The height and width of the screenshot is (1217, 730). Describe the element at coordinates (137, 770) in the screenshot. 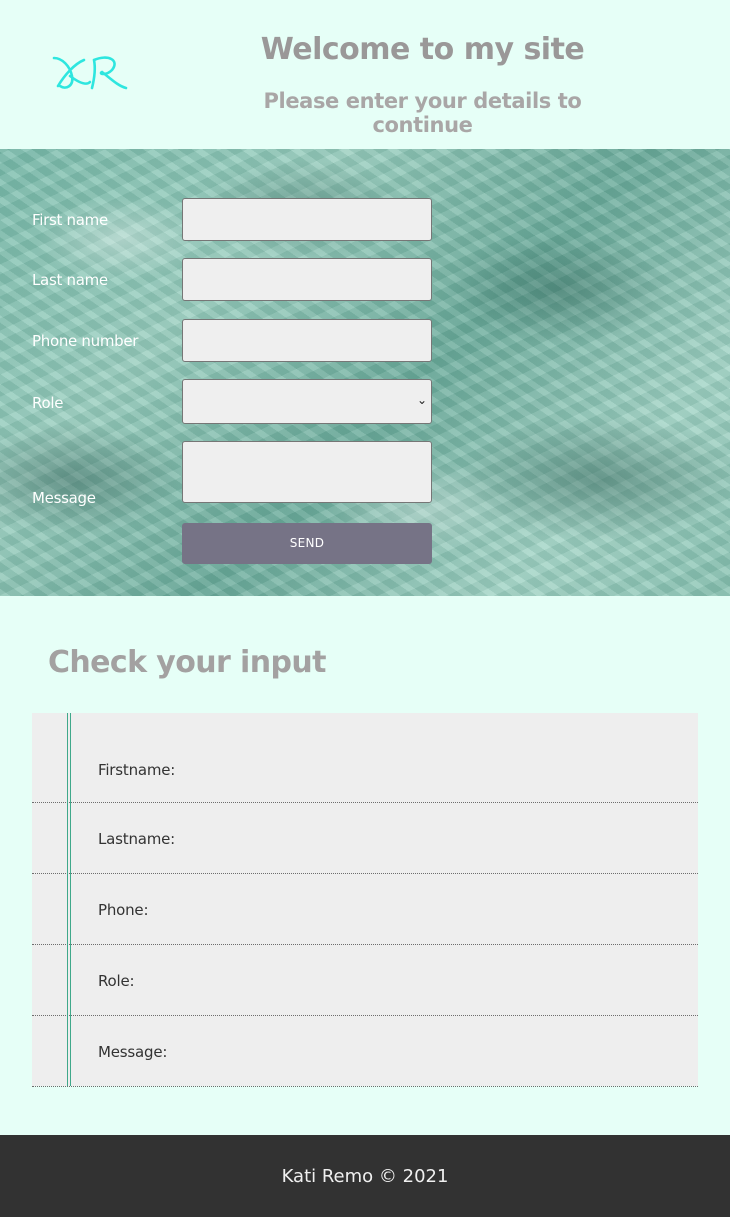

I see `firstname-row-label: Firstname:` at that location.